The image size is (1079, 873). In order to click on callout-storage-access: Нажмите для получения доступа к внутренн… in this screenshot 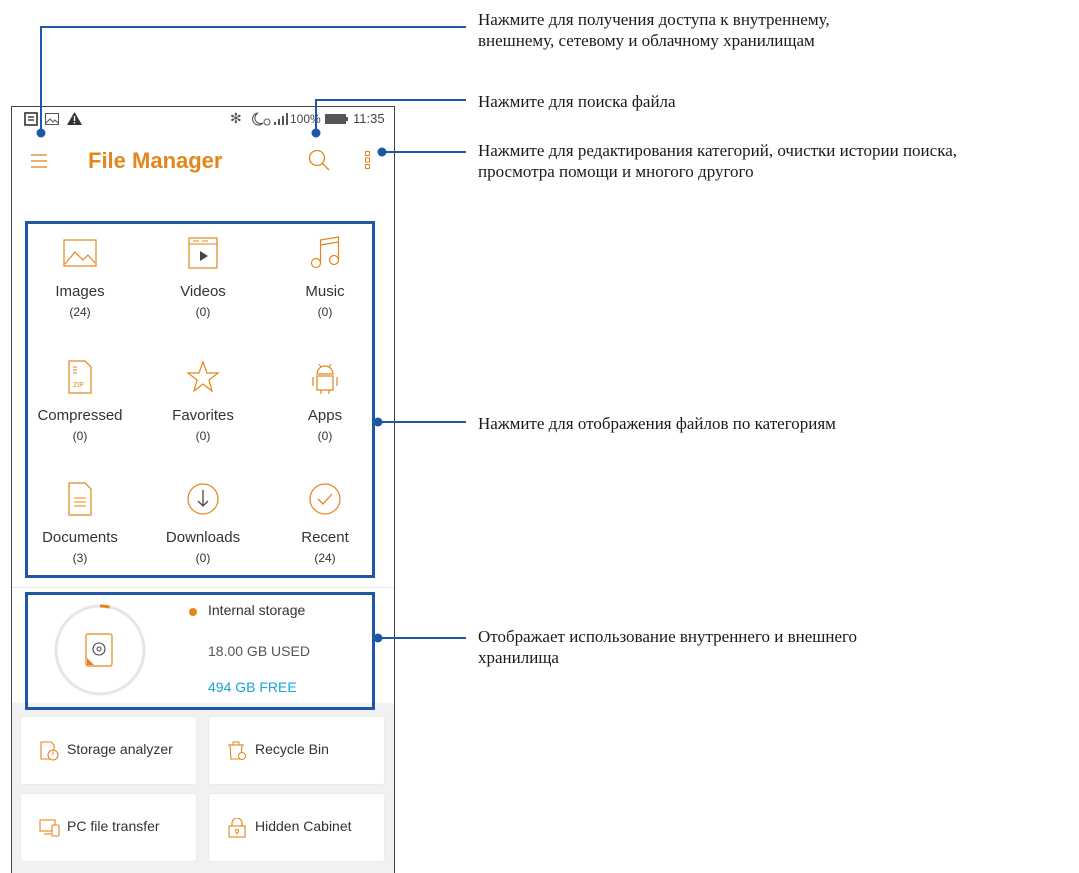, I will do `click(654, 30)`.